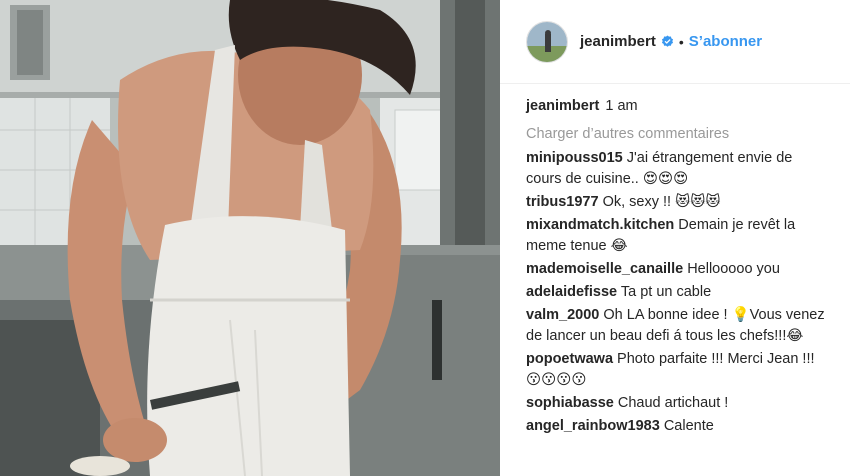 This screenshot has height=476, width=850. What do you see at coordinates (593, 426) in the screenshot?
I see `comment-username: angel_rainbow1983` at bounding box center [593, 426].